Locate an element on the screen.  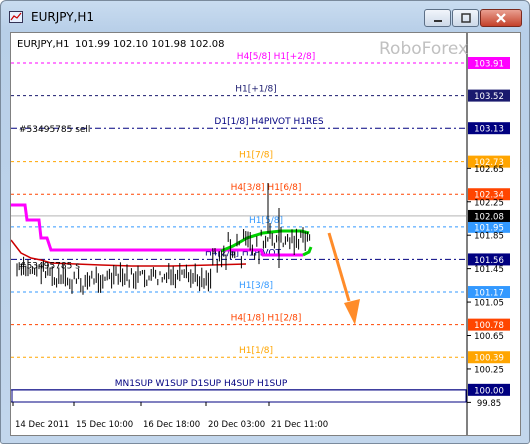
murrey-level-label: H1[+1/8] is located at coordinates (256, 90).